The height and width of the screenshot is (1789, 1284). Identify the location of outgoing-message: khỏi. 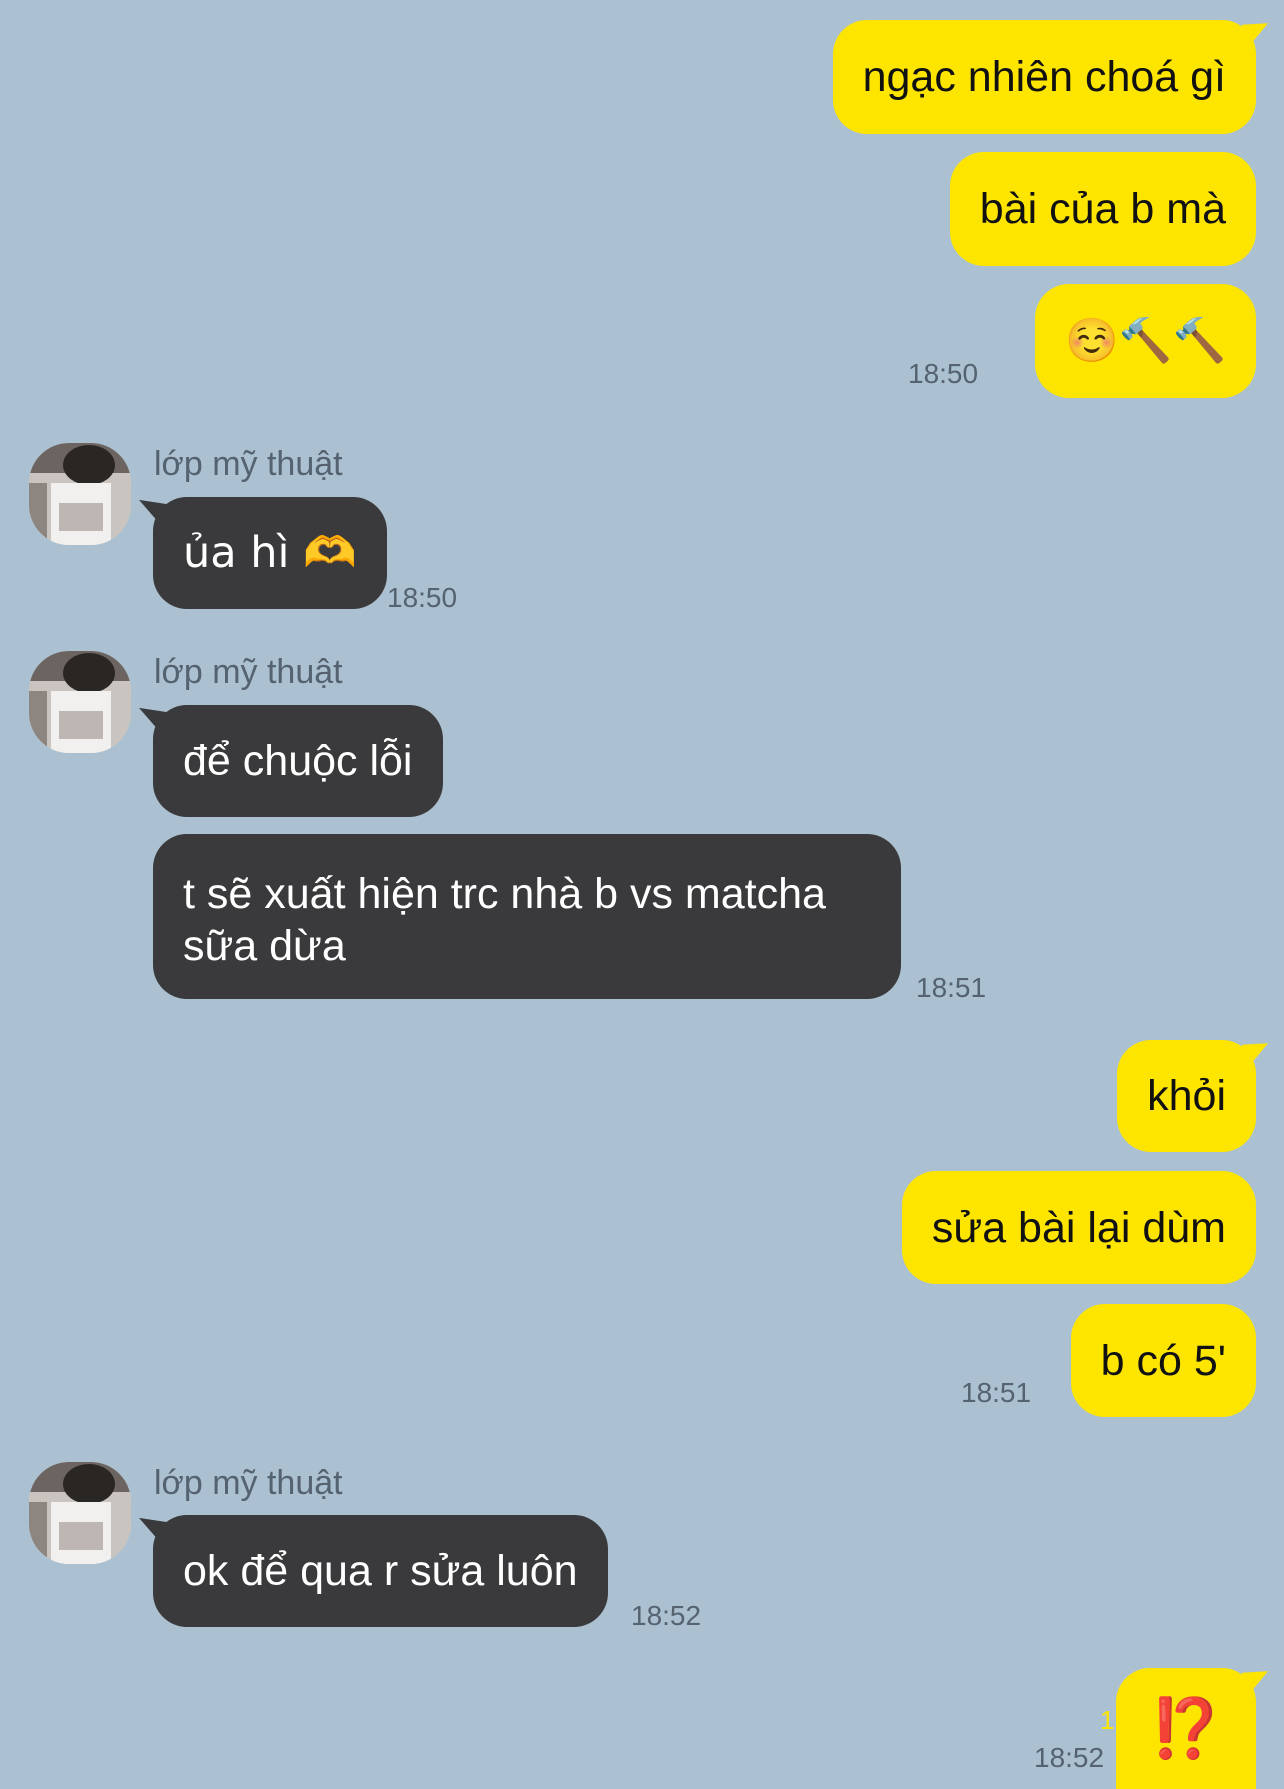
(1186, 1096).